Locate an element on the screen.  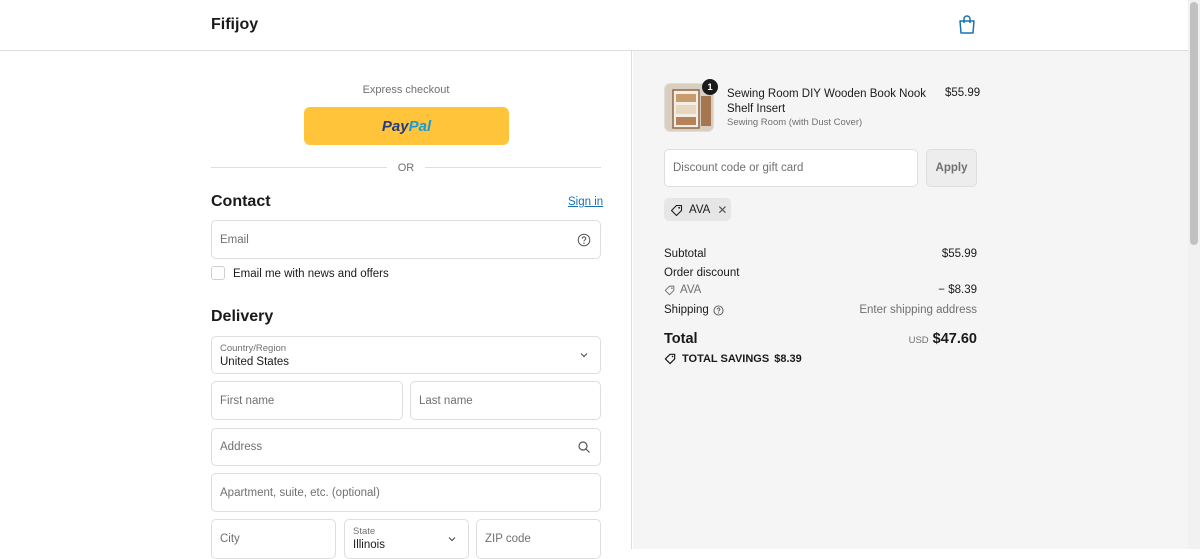
state-value: Illinois is located at coordinates (369, 545).